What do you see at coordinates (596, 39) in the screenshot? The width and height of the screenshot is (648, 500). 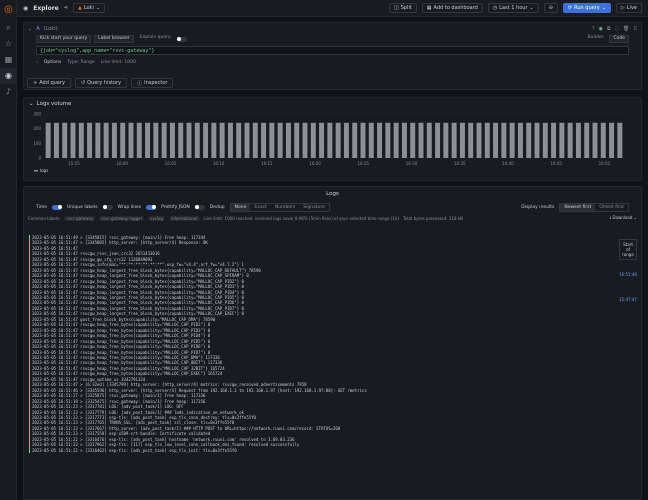 I see `builder-tab: Builder` at bounding box center [596, 39].